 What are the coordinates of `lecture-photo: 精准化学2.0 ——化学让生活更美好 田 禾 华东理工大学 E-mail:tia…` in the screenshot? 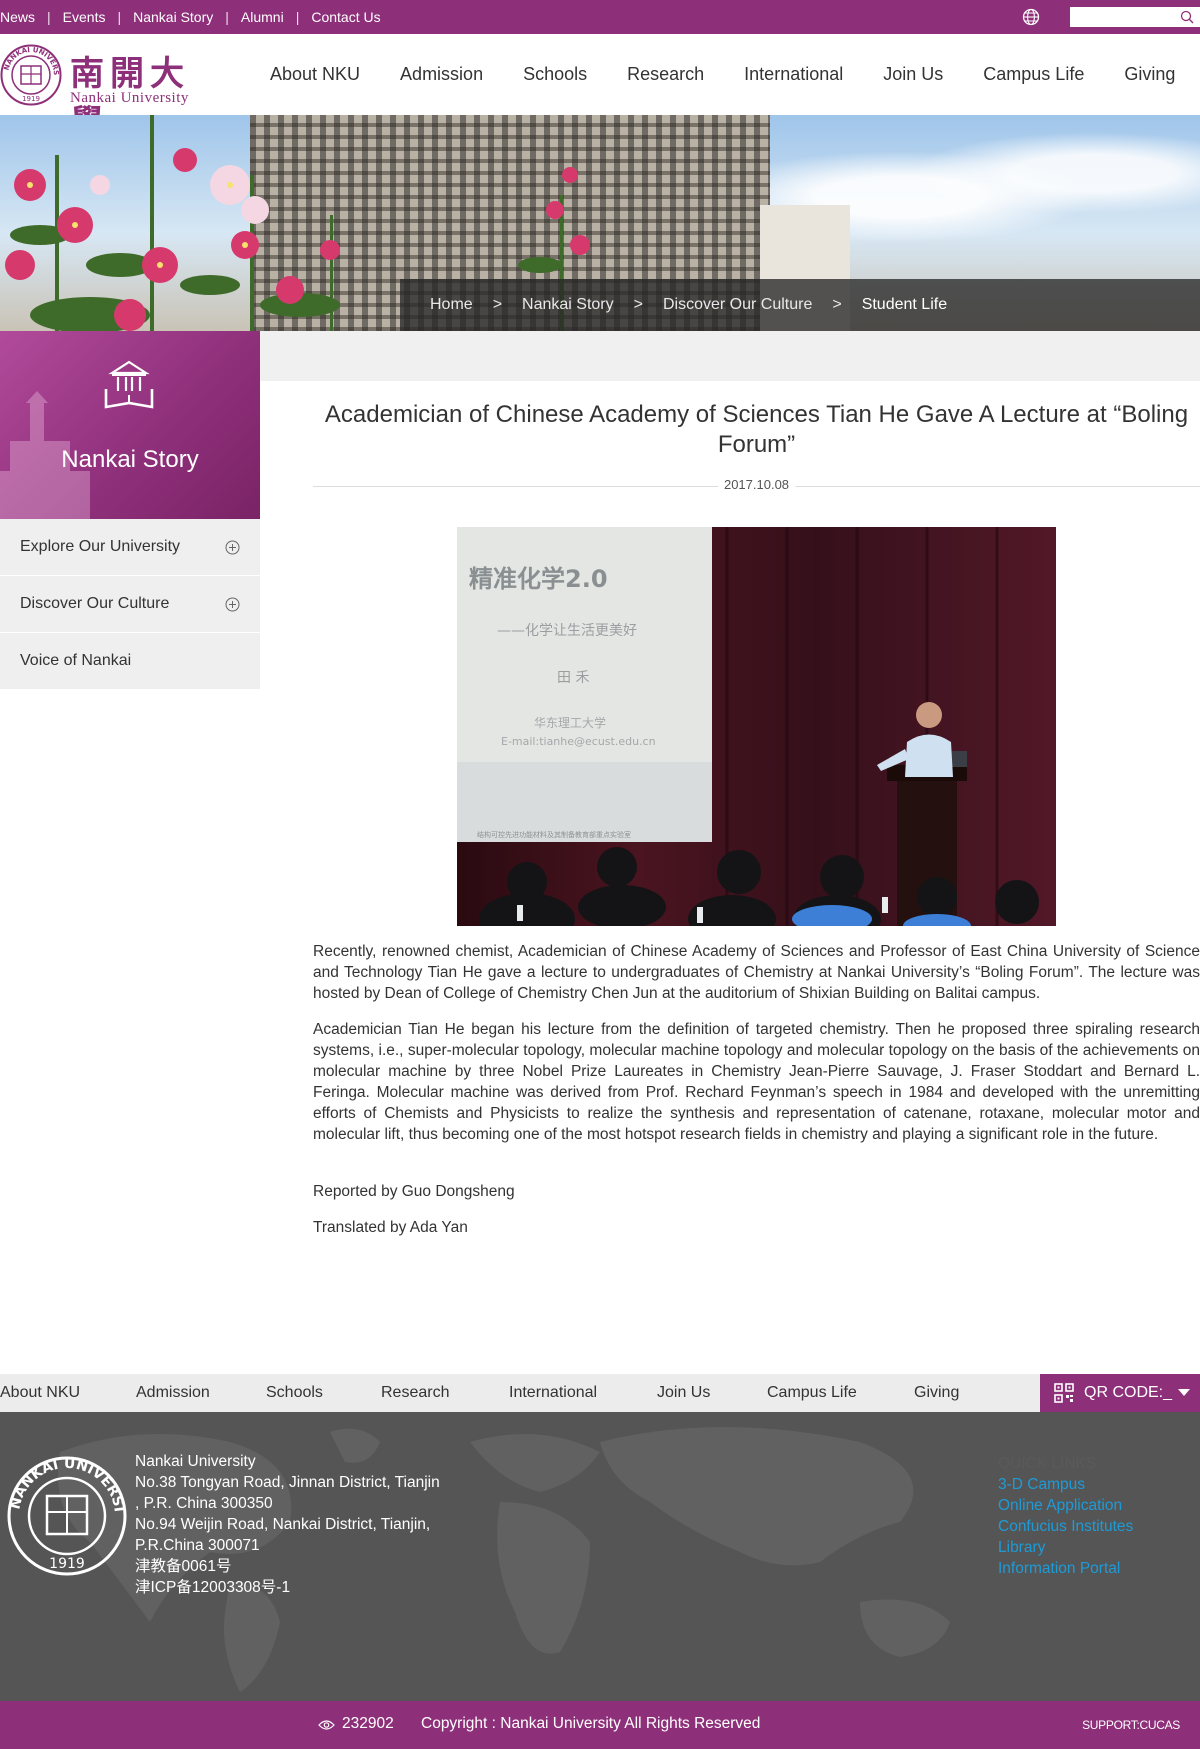 It's located at (756, 726).